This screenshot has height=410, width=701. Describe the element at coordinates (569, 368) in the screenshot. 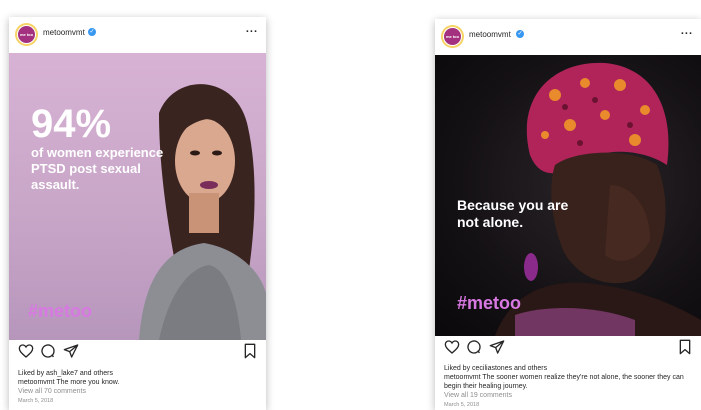

I see `likes-text: Liked by ceciliastones and others` at that location.